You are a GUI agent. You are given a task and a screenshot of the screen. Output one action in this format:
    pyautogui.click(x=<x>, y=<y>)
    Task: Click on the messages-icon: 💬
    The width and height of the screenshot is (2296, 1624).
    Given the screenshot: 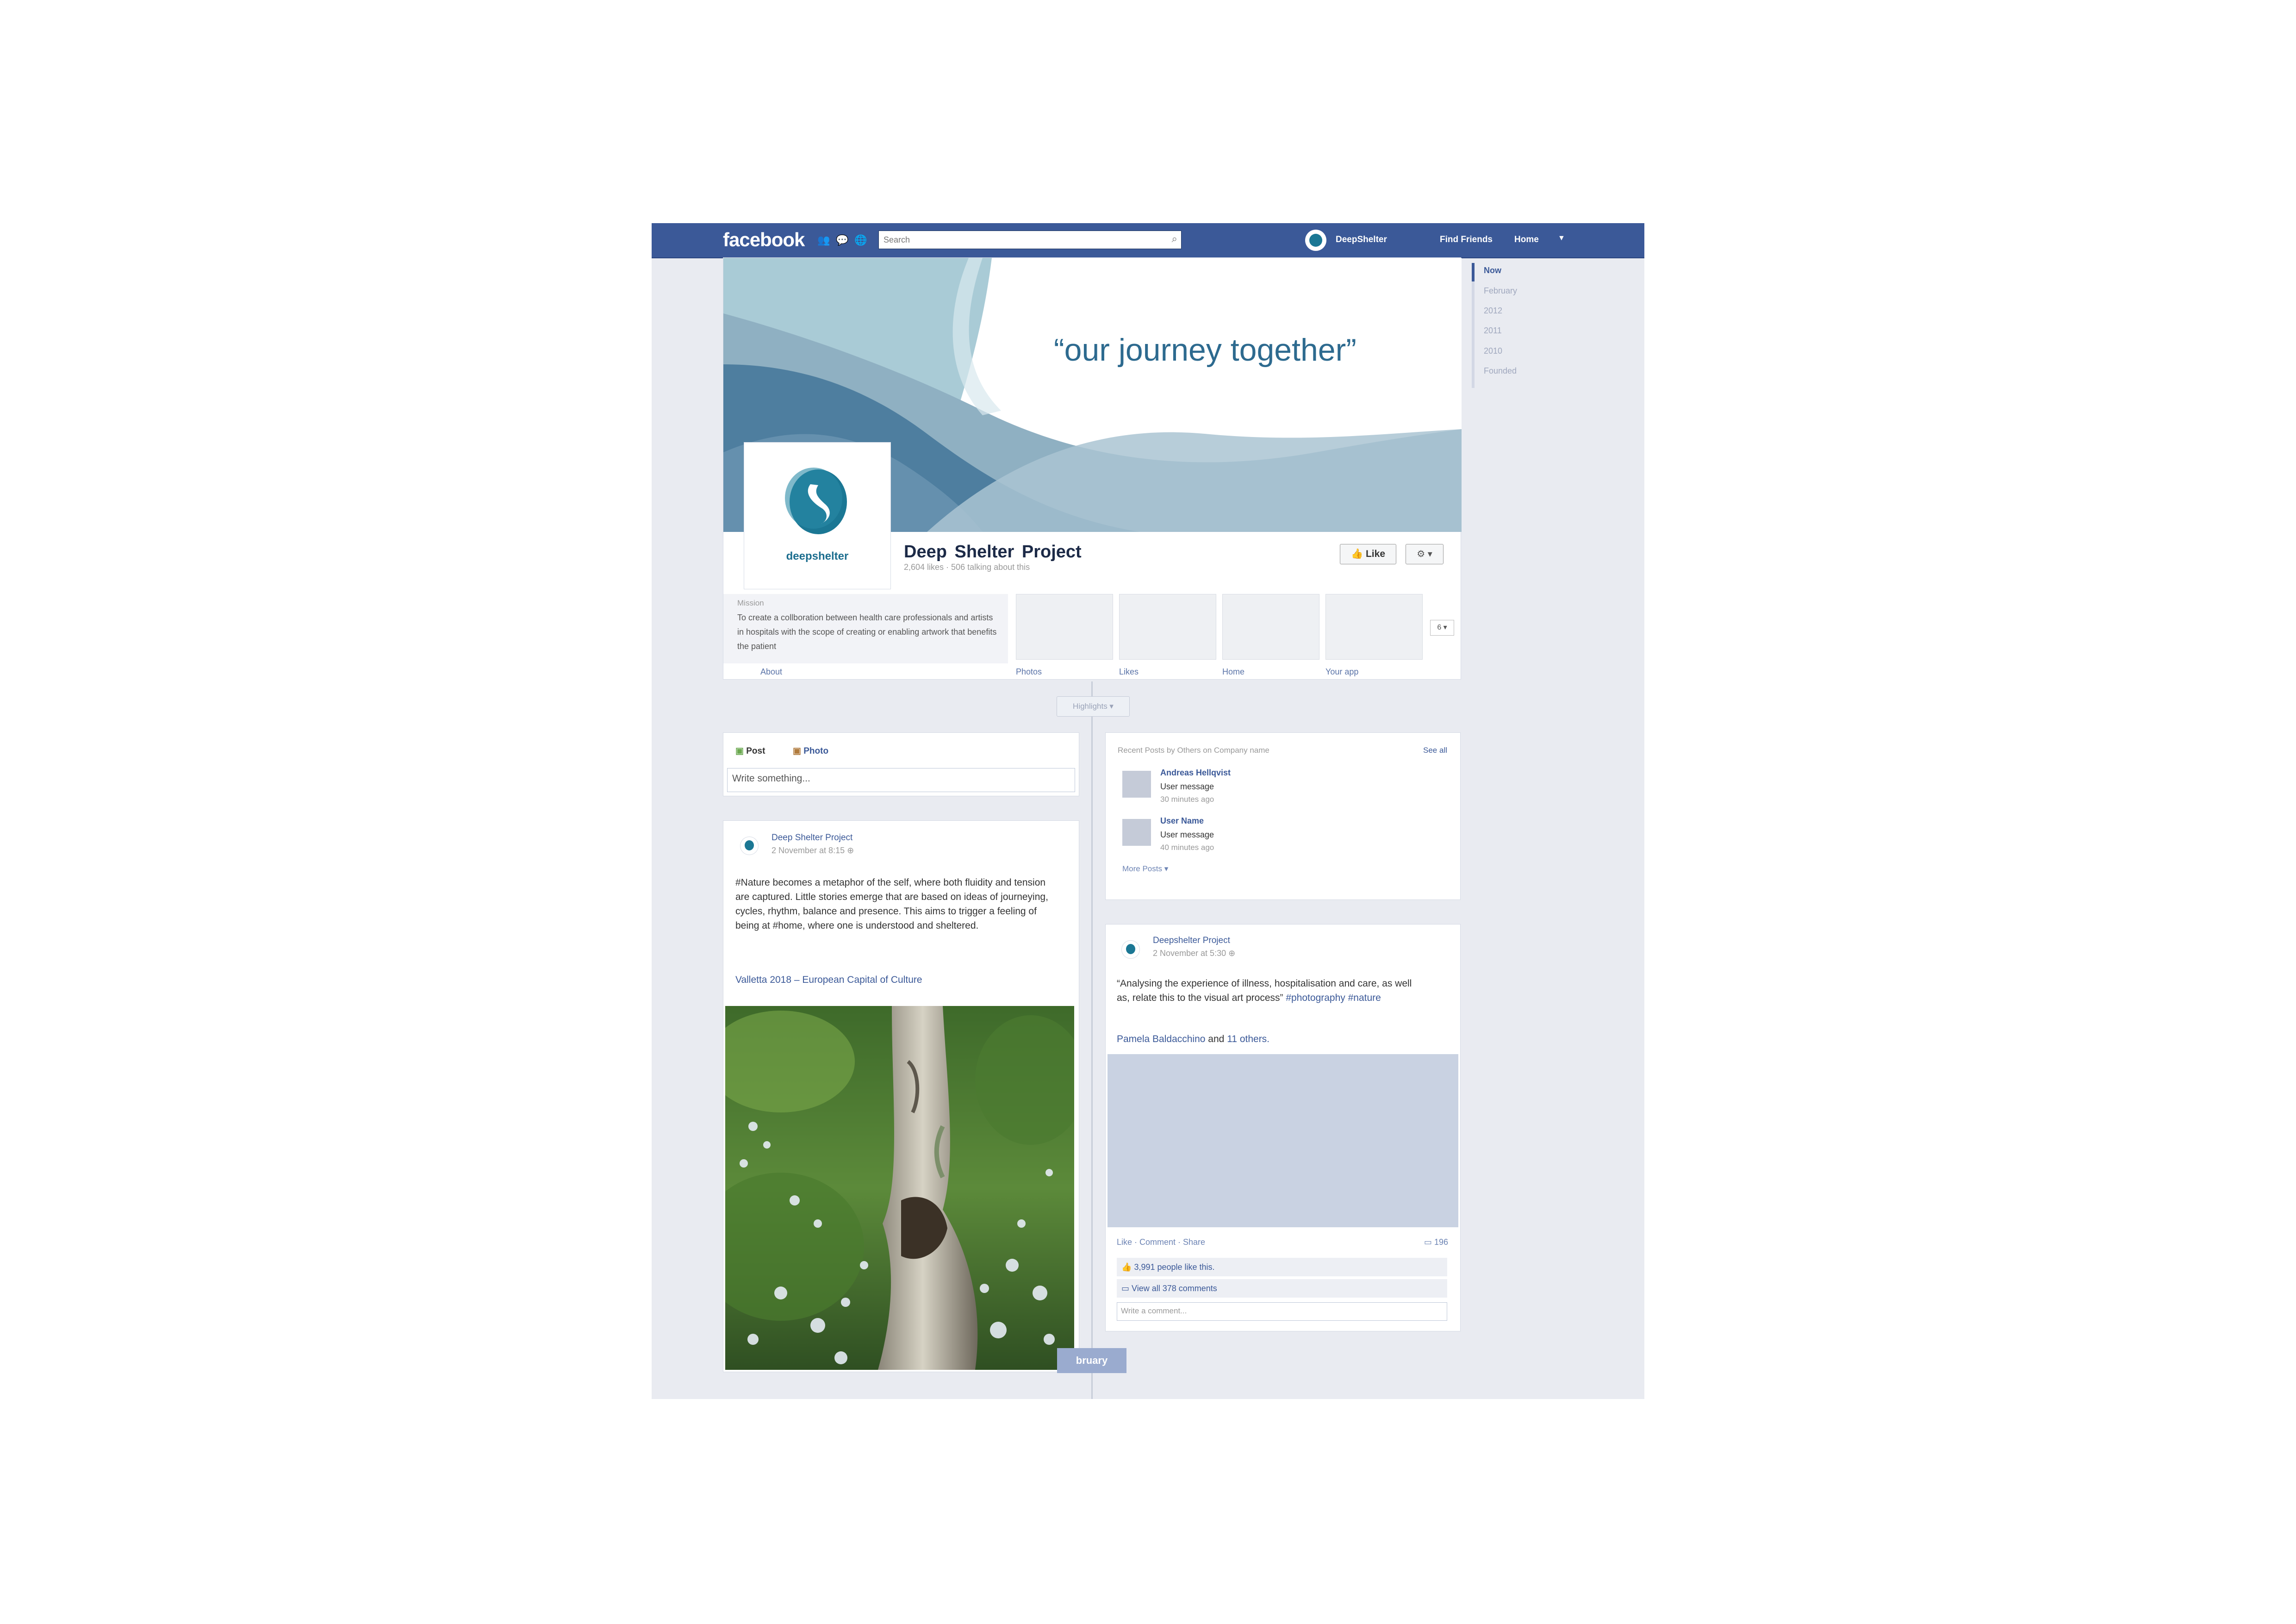 What is the action you would take?
    pyautogui.click(x=842, y=240)
    